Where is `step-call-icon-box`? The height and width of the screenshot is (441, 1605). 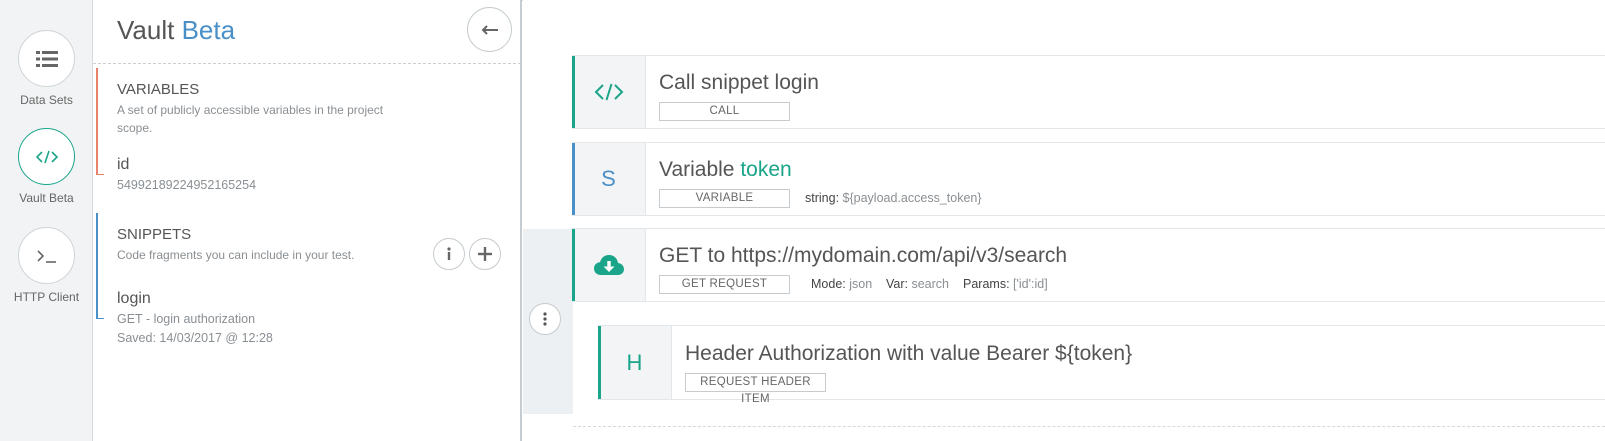 step-call-icon-box is located at coordinates (609, 92).